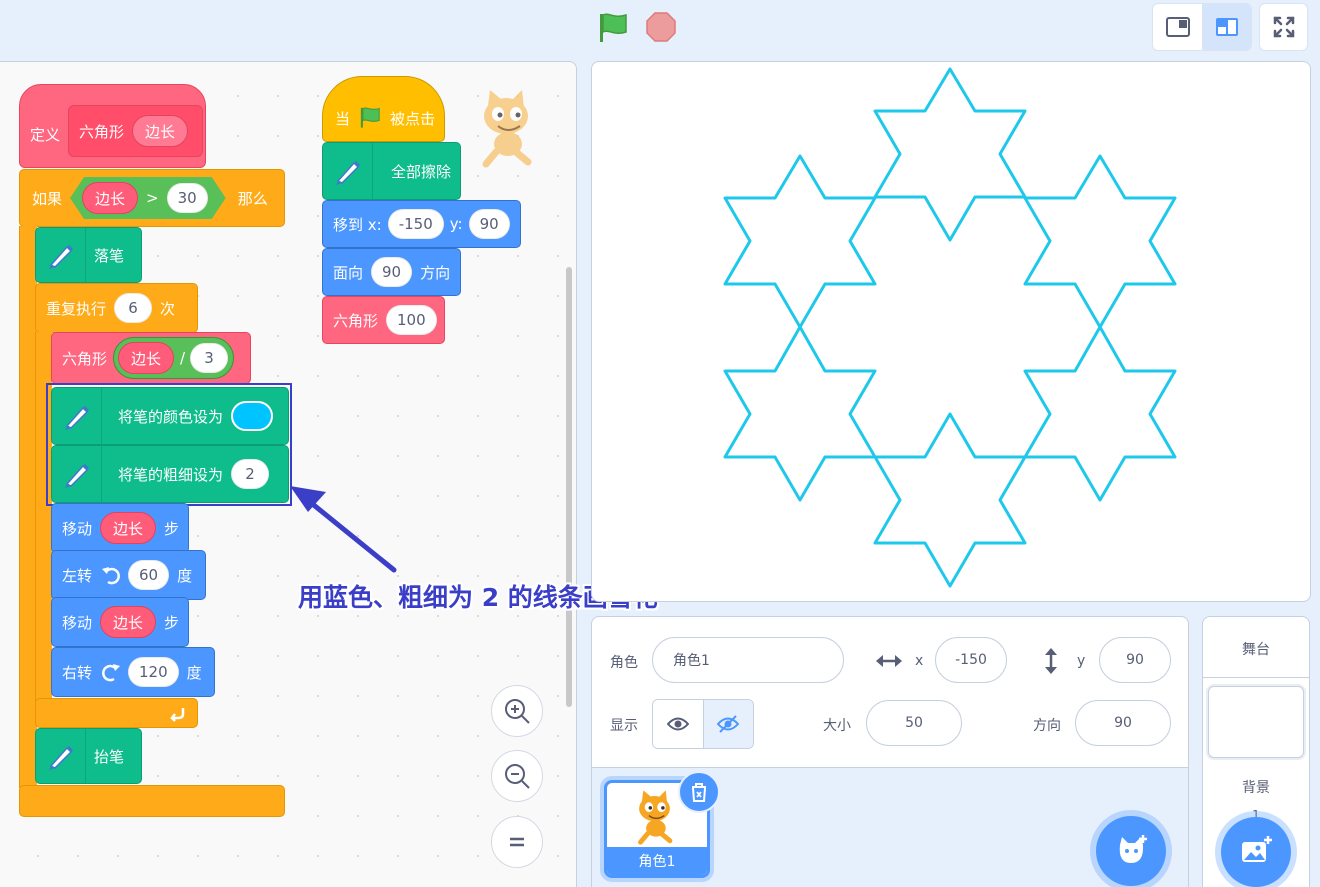 The height and width of the screenshot is (887, 1320). I want to click on turn-left-input: 60, so click(149, 575).